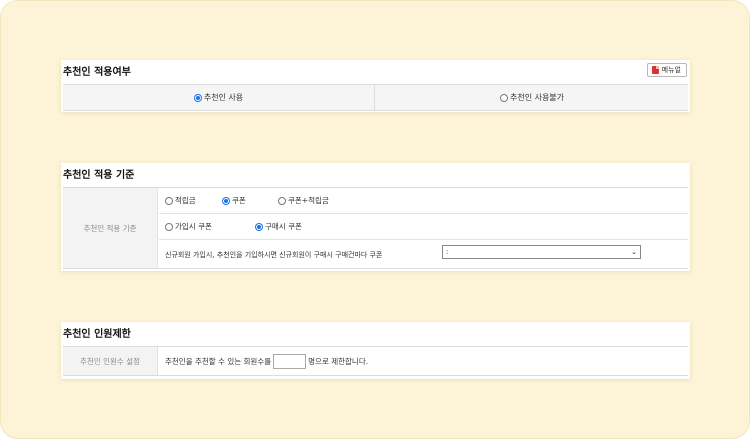 The height and width of the screenshot is (439, 750). What do you see at coordinates (423, 227) in the screenshot?
I see `criteria-row-timing: 가입시 쿠폰 구매시 쿠폰` at bounding box center [423, 227].